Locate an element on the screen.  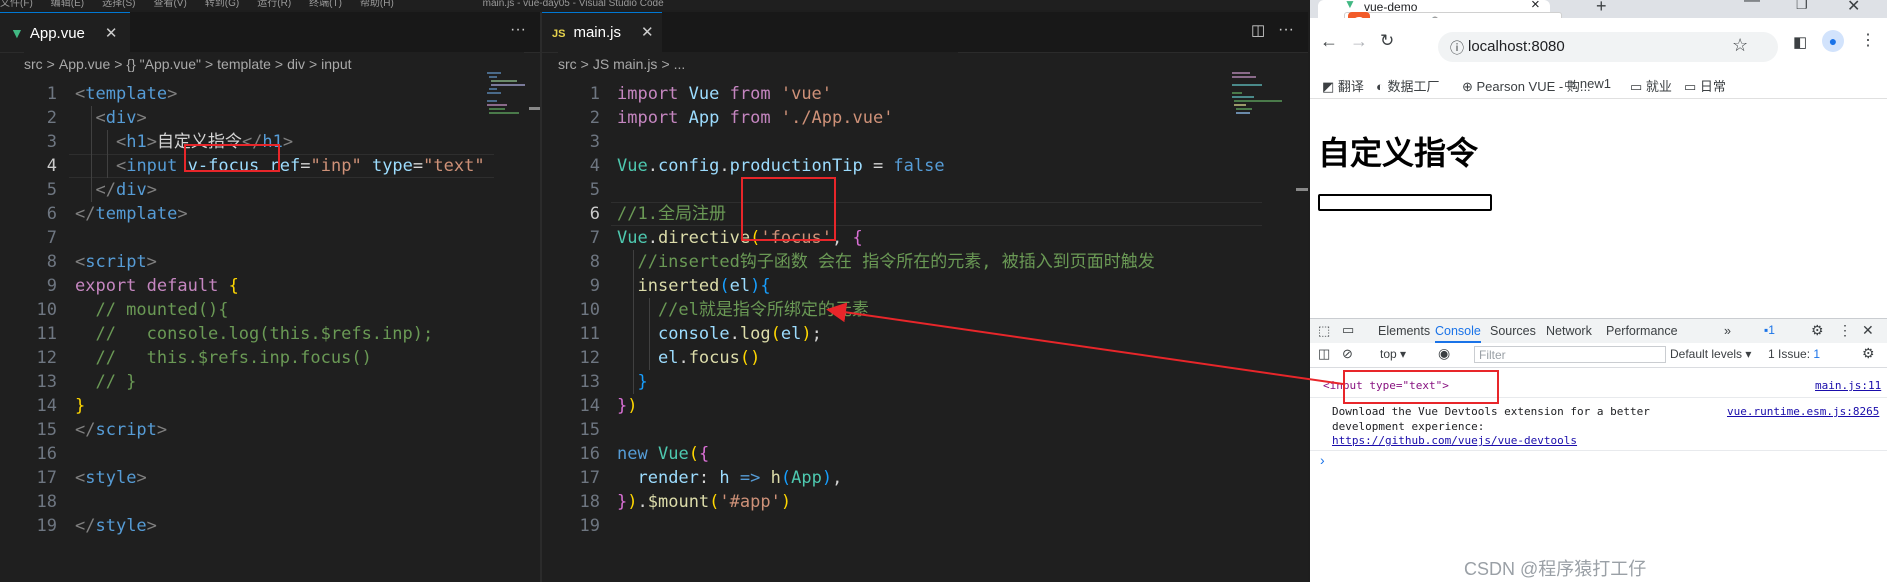
watermark: CSDN @程序猿打工仔 is located at coordinates (1555, 569).